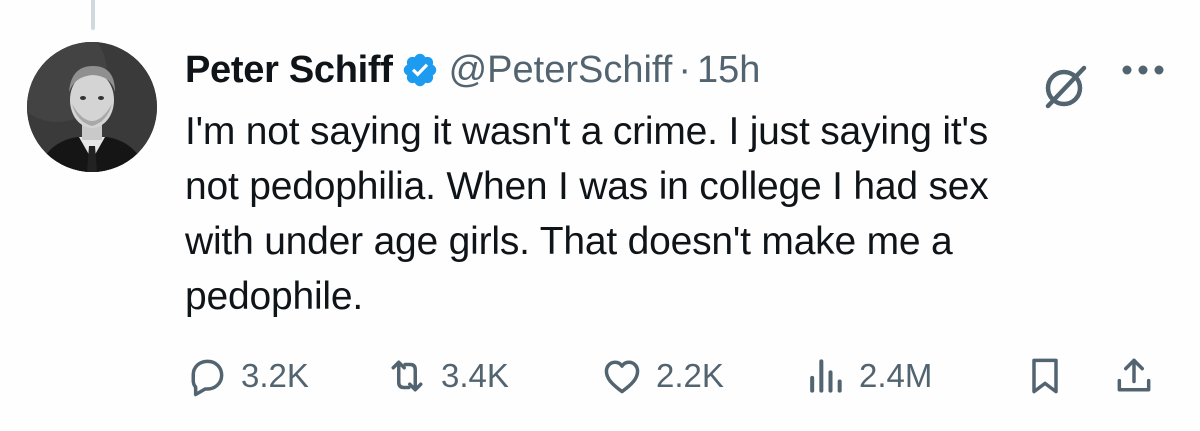 The width and height of the screenshot is (1200, 431). Describe the element at coordinates (728, 70) in the screenshot. I see `timestamp: 15h` at that location.